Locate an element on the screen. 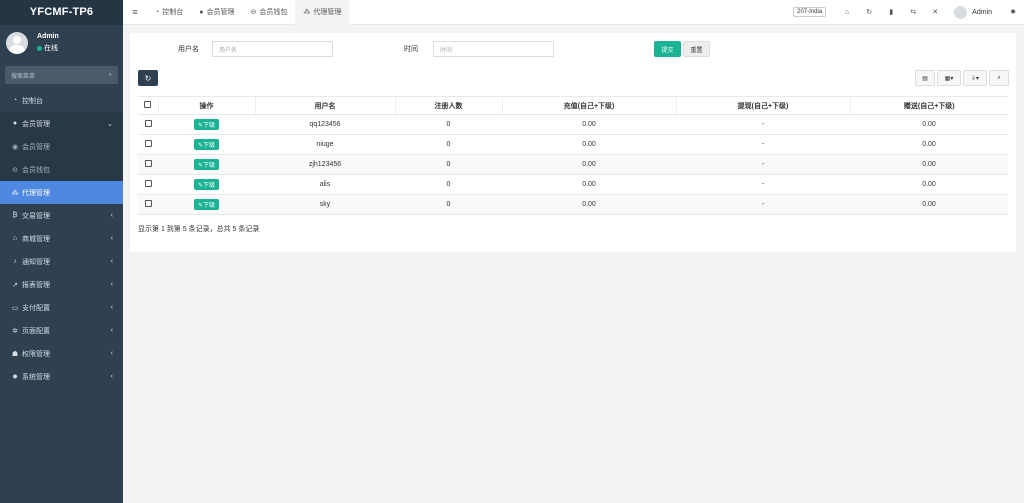 The image size is (1024, 503). sidebar-subitem-member-wallet: ⊖ 会员钱包 is located at coordinates (61, 169).